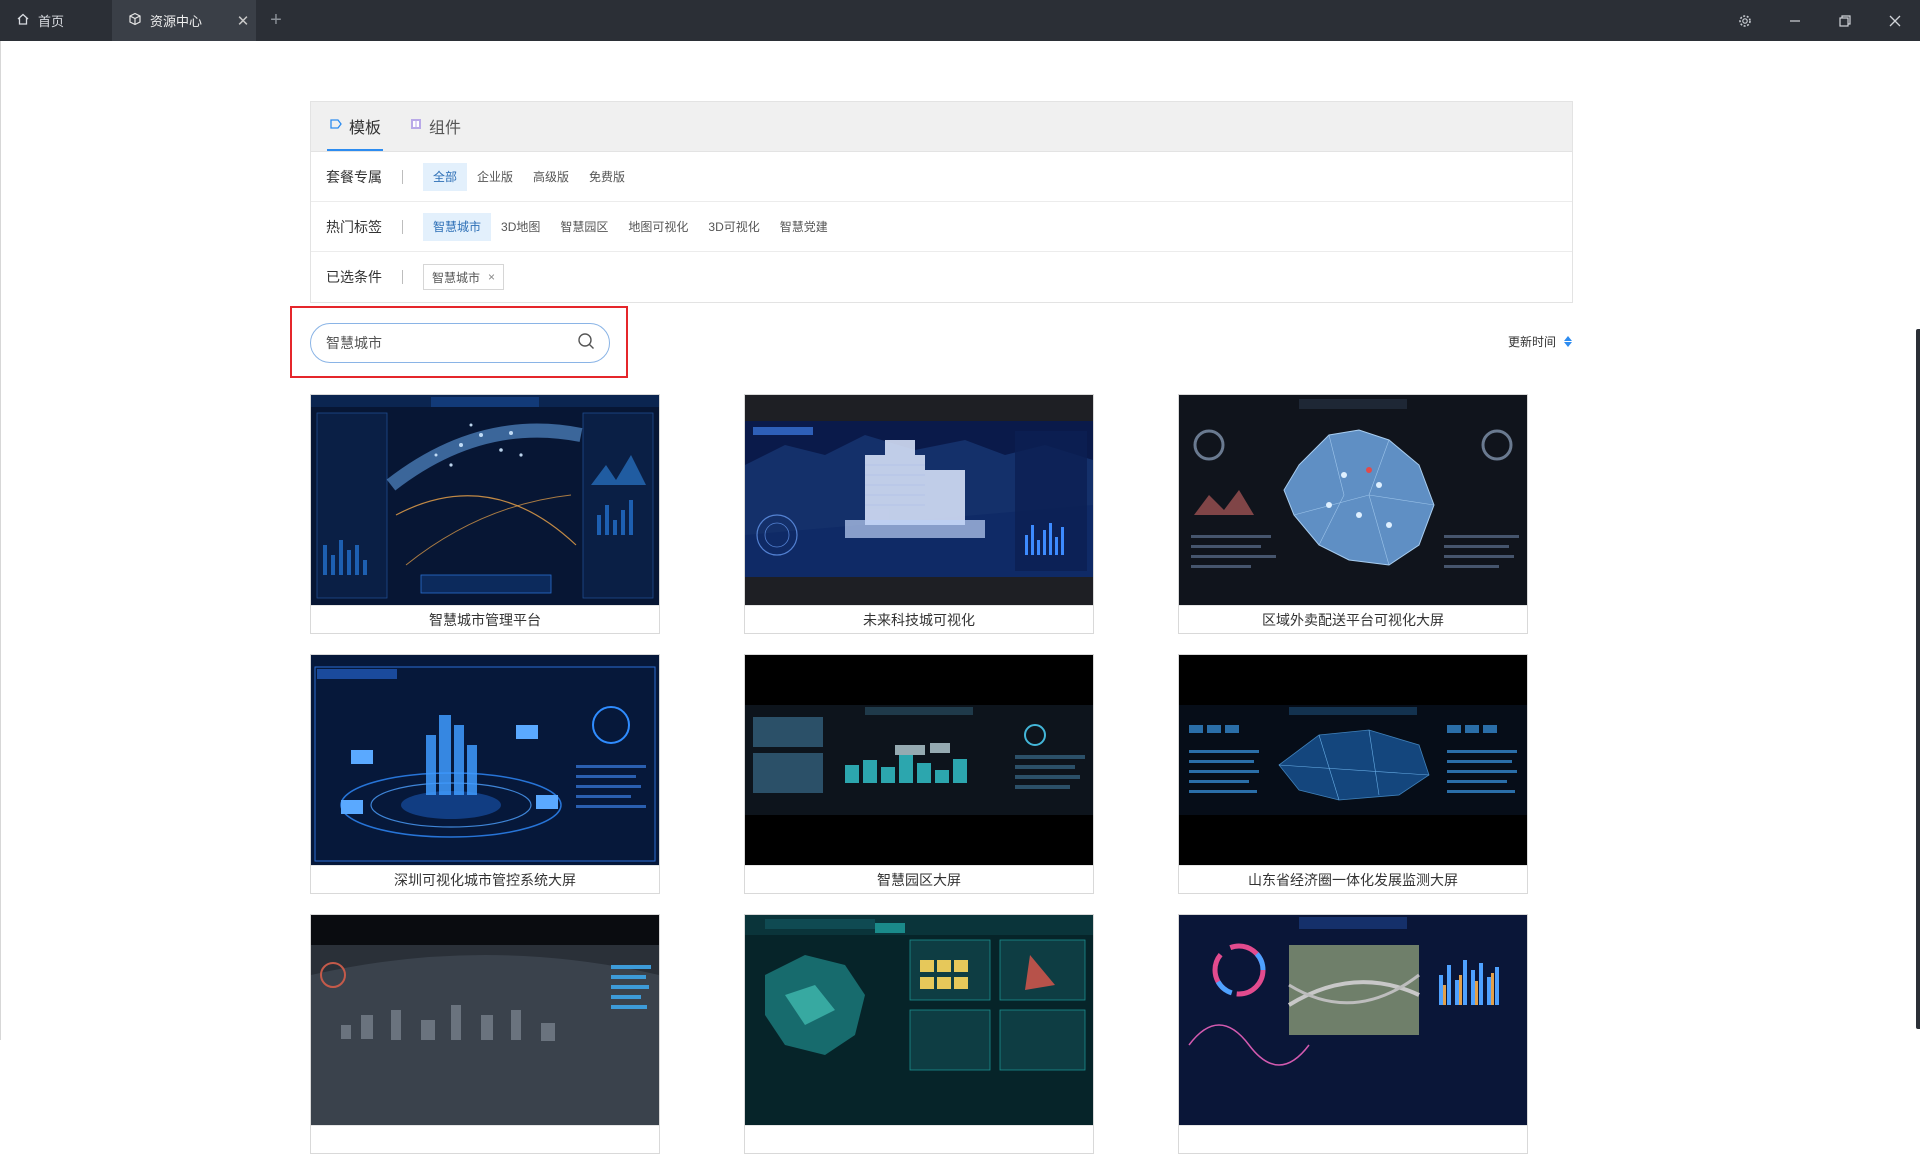 This screenshot has height=1154, width=1920. What do you see at coordinates (1353, 879) in the screenshot?
I see `template-card-title: 山东省经济圈一体化发展监测大屏` at bounding box center [1353, 879].